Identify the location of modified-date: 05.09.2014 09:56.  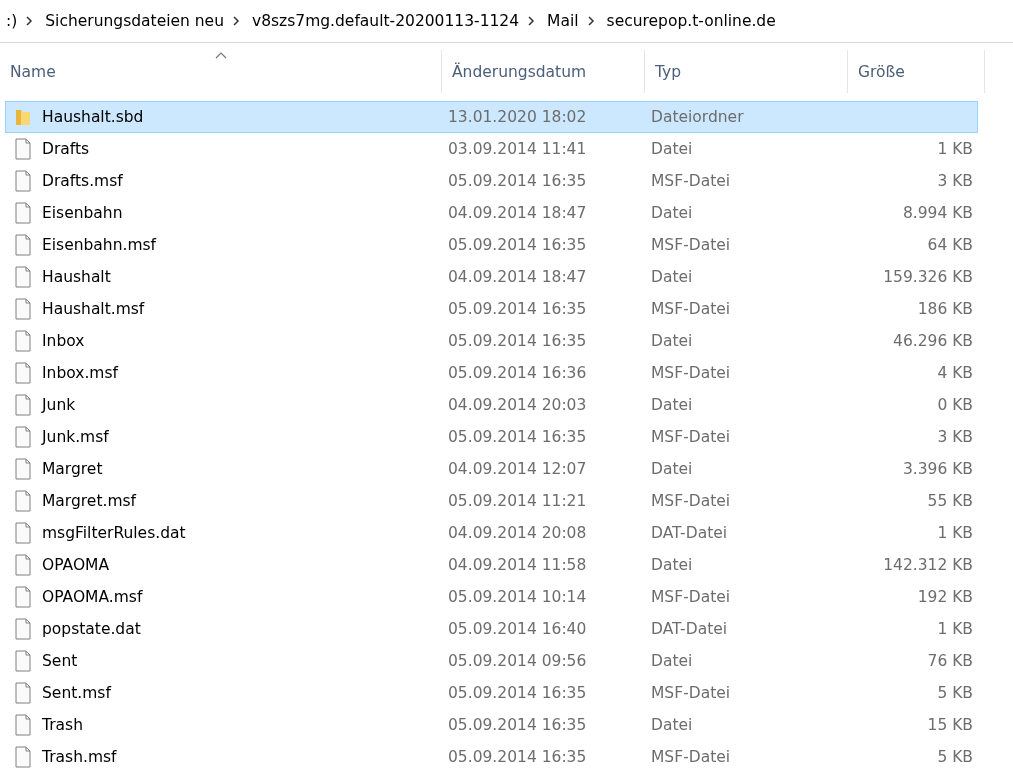
(517, 661).